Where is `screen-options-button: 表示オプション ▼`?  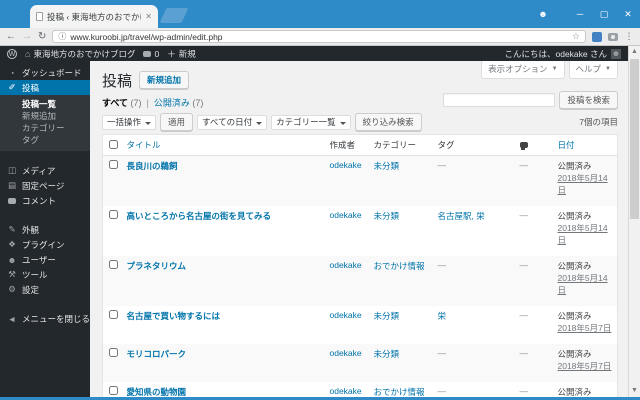 screen-options-button: 表示オプション ▼ is located at coordinates (523, 70).